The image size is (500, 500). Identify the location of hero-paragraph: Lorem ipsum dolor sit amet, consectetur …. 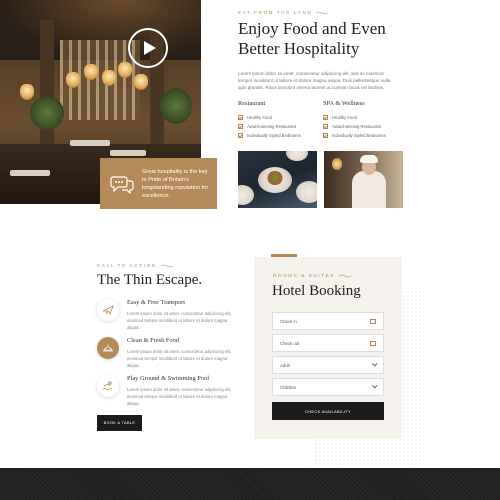
(314, 81).